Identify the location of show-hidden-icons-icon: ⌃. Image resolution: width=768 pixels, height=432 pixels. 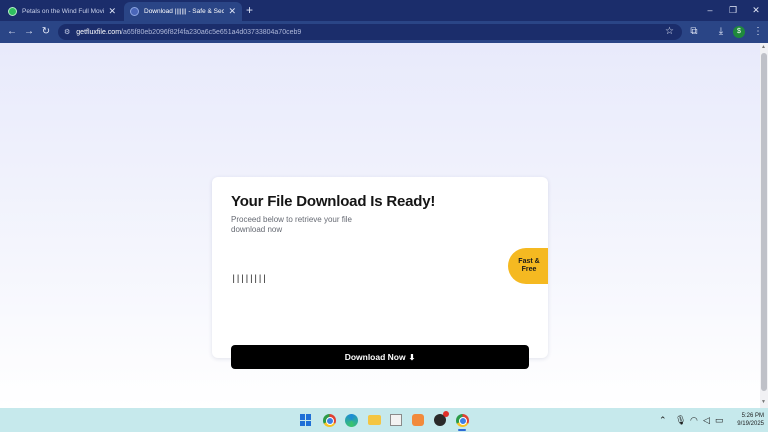
(663, 420).